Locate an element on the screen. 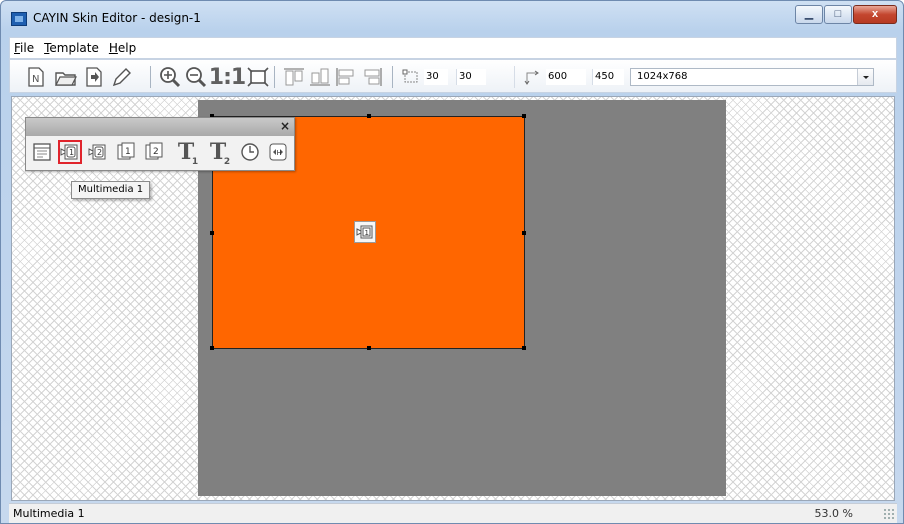 The image size is (904, 524). palette-title-bar: × is located at coordinates (160, 127).